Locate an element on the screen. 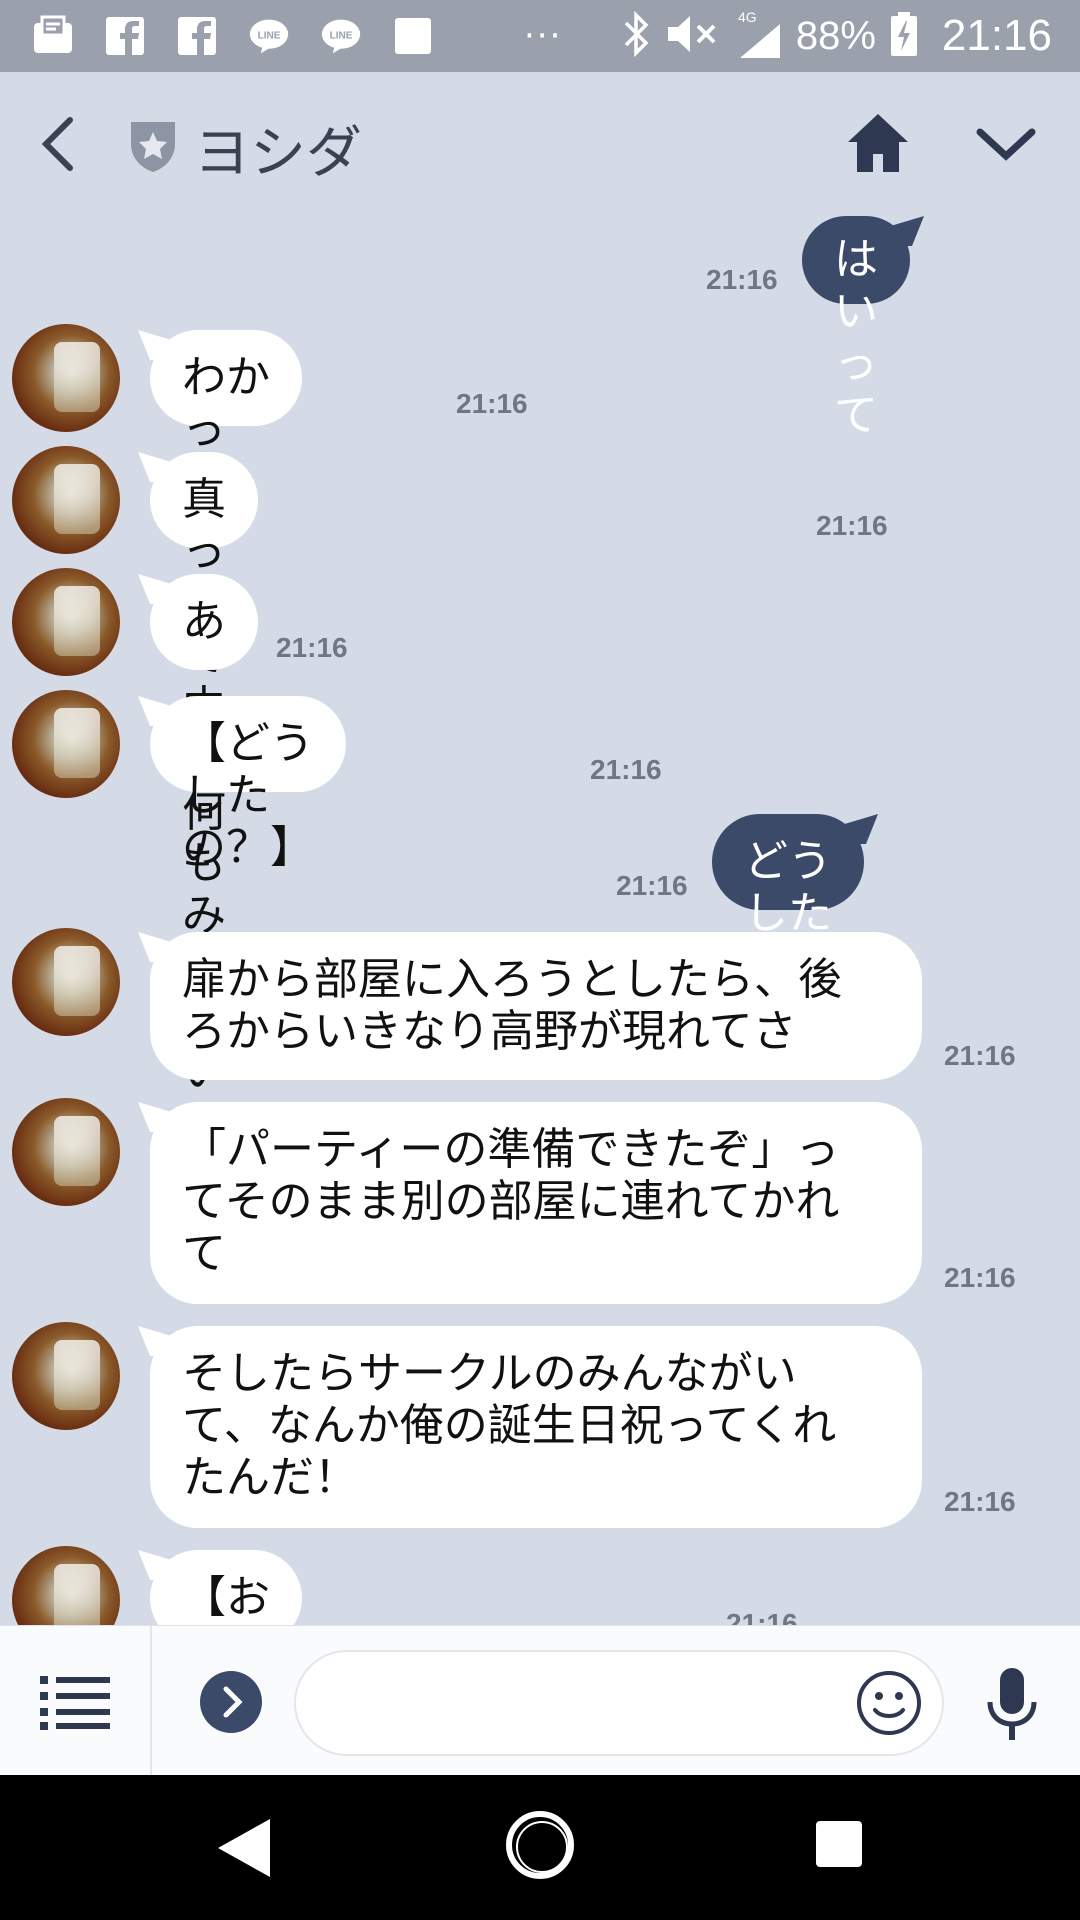 The height and width of the screenshot is (1920, 1080). battery-charging-icon is located at coordinates (904, 36).